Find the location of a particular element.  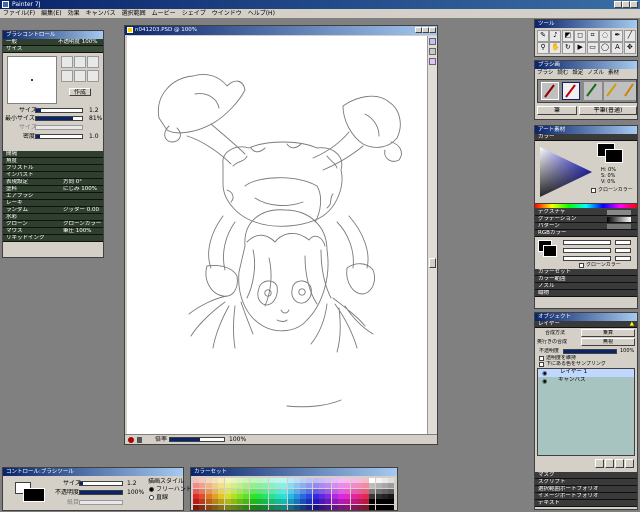

menu-item-0: ファイル(F) is located at coordinates (19, 14).